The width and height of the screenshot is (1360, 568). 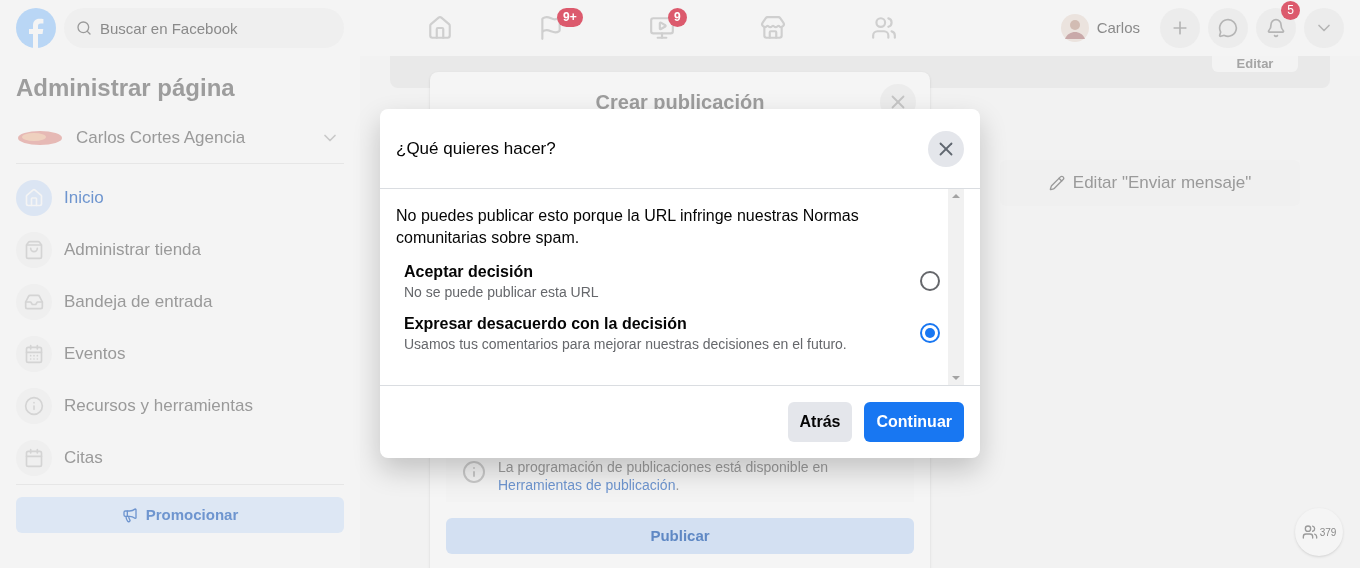 I want to click on sidebar-item: Citas, so click(x=180, y=458).